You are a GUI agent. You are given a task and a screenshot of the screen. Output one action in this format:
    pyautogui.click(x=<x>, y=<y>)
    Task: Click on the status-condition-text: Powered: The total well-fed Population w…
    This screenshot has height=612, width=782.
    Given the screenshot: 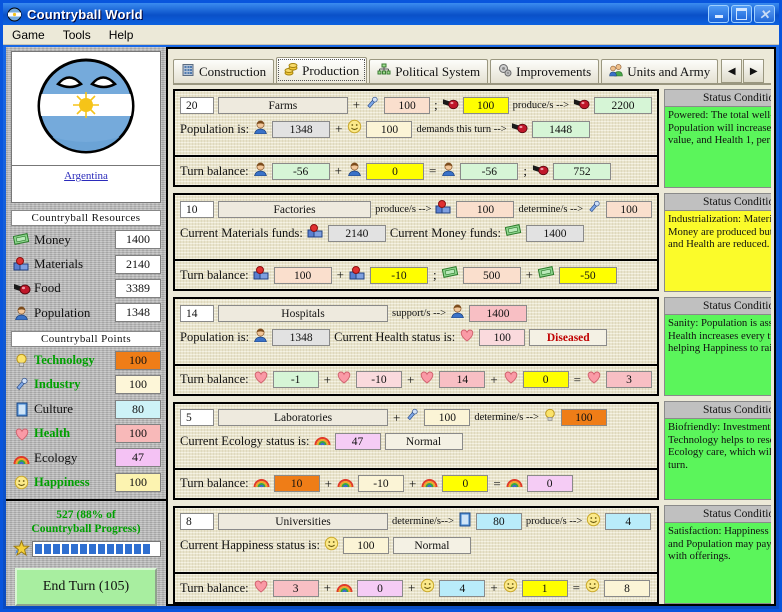 What is the action you would take?
    pyautogui.click(x=718, y=147)
    